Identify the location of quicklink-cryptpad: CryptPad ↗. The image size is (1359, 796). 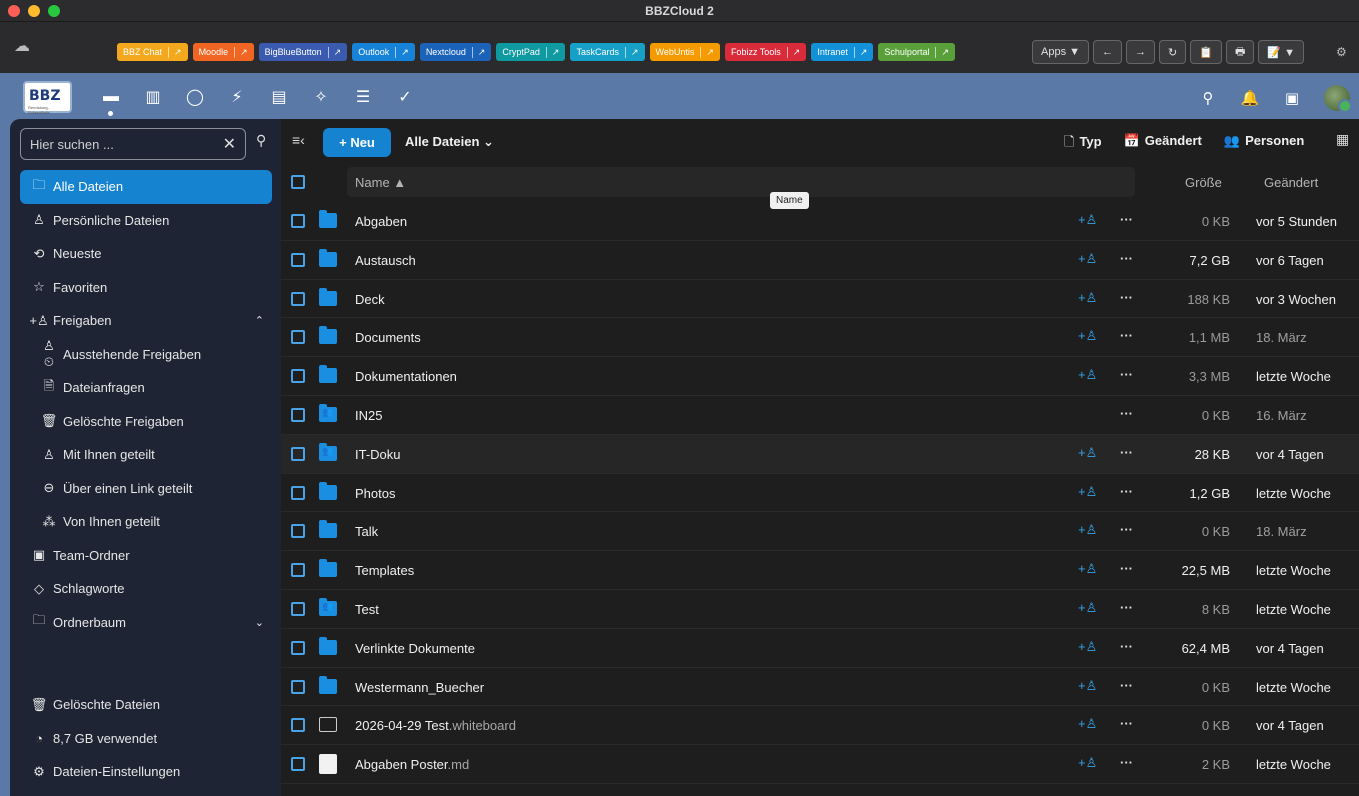
(531, 52).